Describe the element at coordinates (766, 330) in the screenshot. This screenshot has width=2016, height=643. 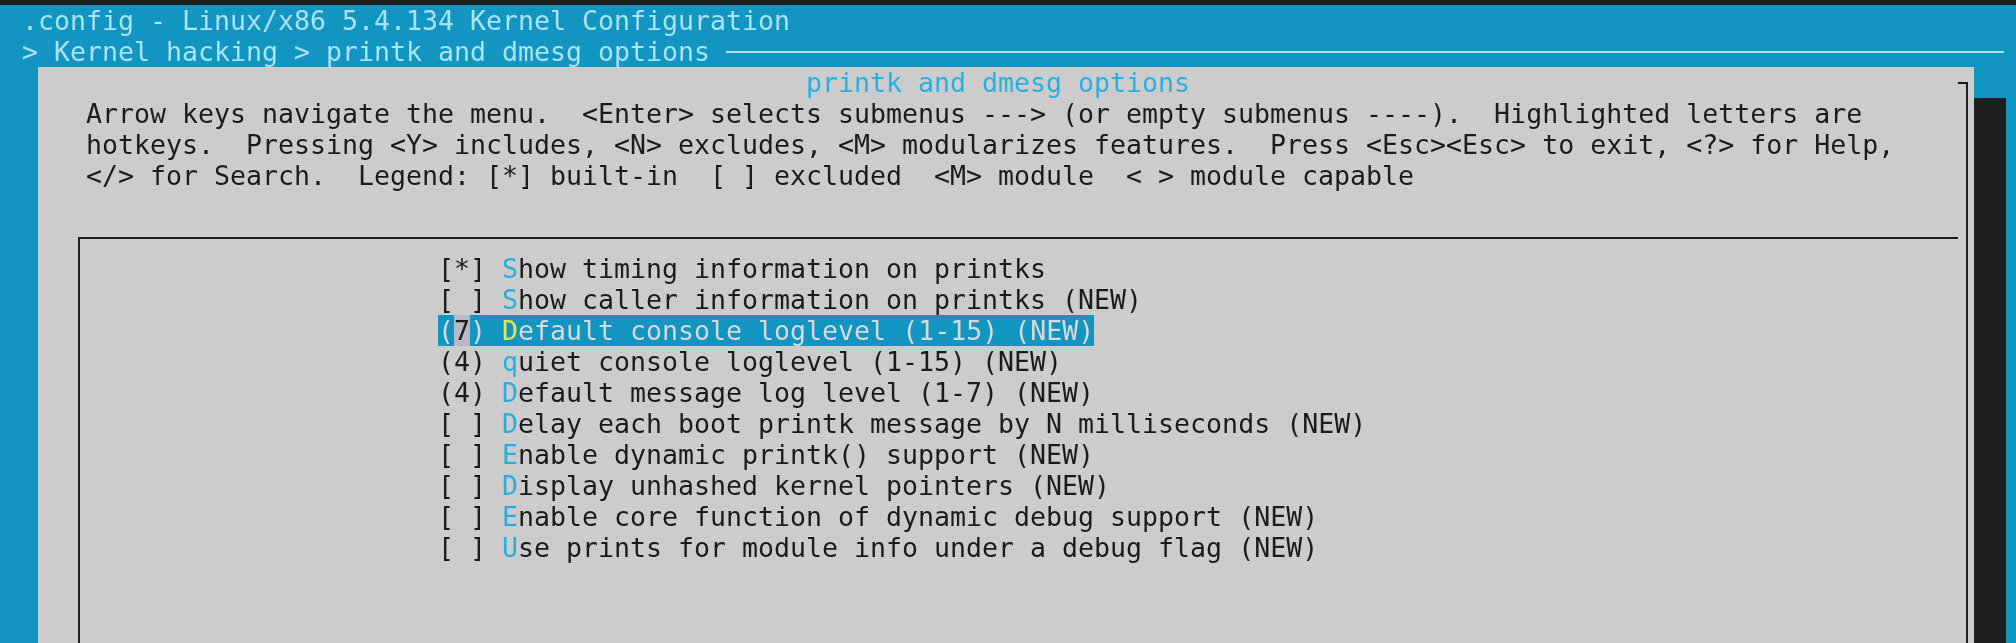
I see `menu-item: (7) Default console loglevel (1-15) (NEW)` at that location.